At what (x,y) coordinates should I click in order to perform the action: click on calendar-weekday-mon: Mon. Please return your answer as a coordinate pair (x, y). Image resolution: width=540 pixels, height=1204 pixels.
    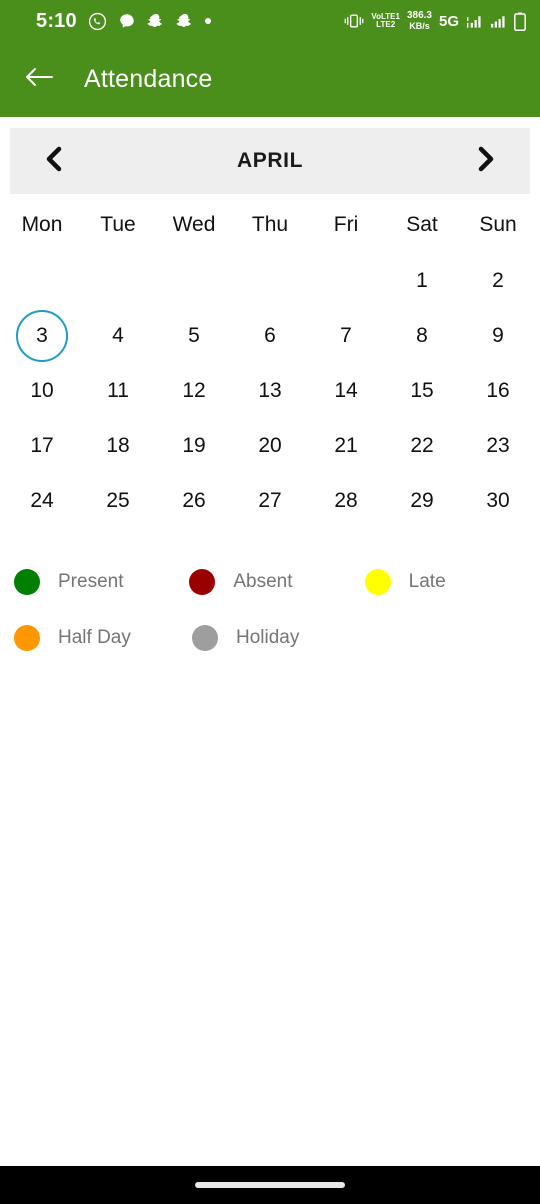
    Looking at the image, I should click on (42, 224).